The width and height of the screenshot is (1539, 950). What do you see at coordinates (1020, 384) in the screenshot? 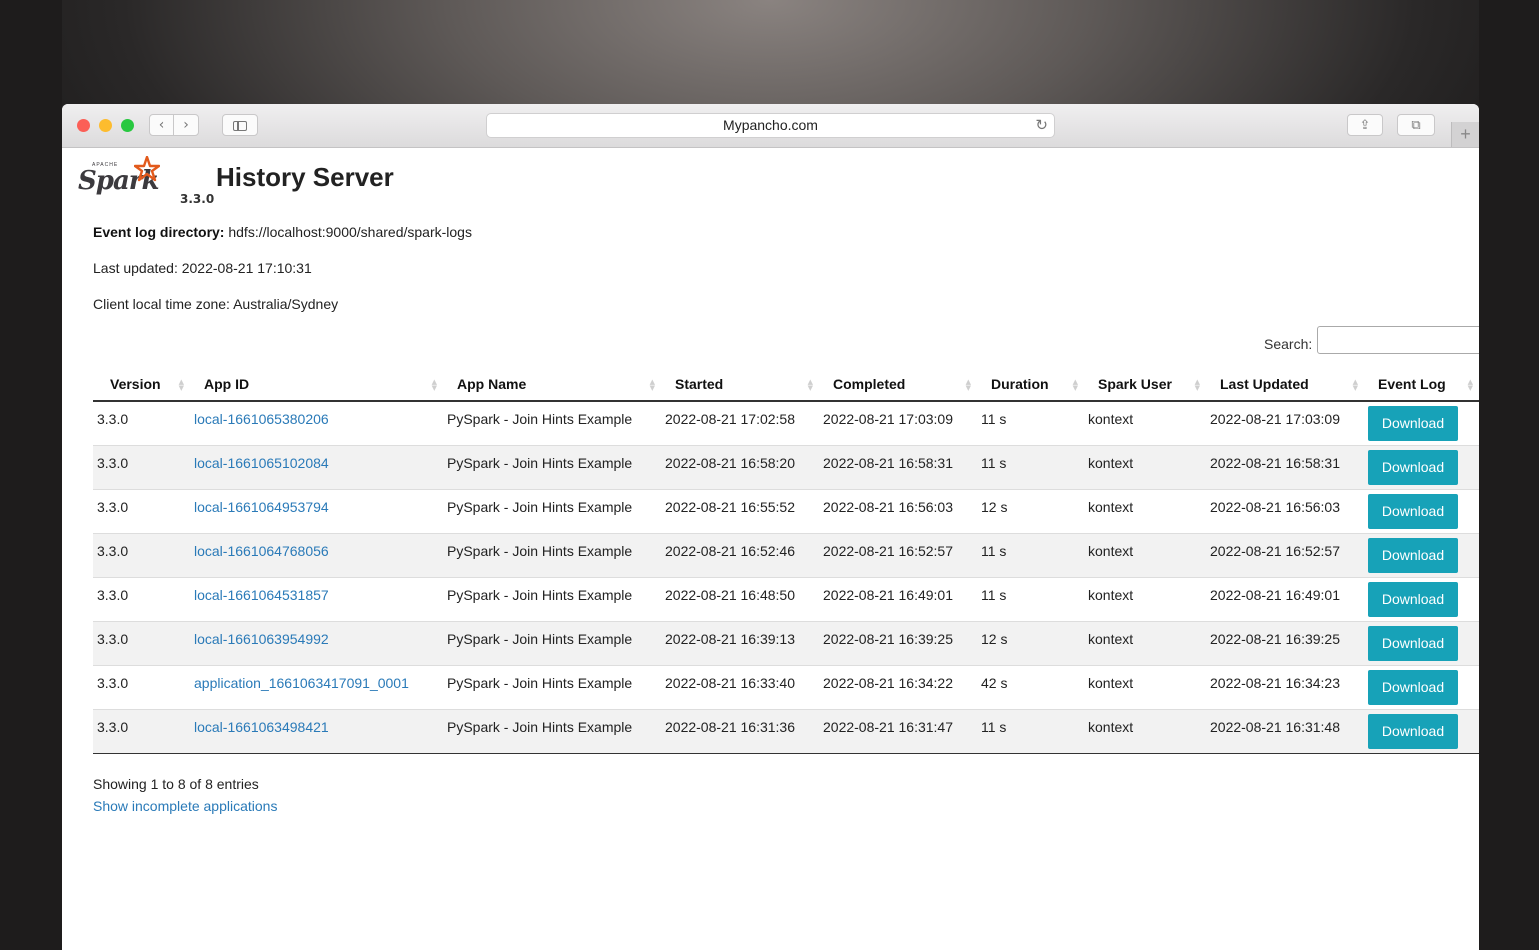
I see `column-header-label: Duration` at bounding box center [1020, 384].